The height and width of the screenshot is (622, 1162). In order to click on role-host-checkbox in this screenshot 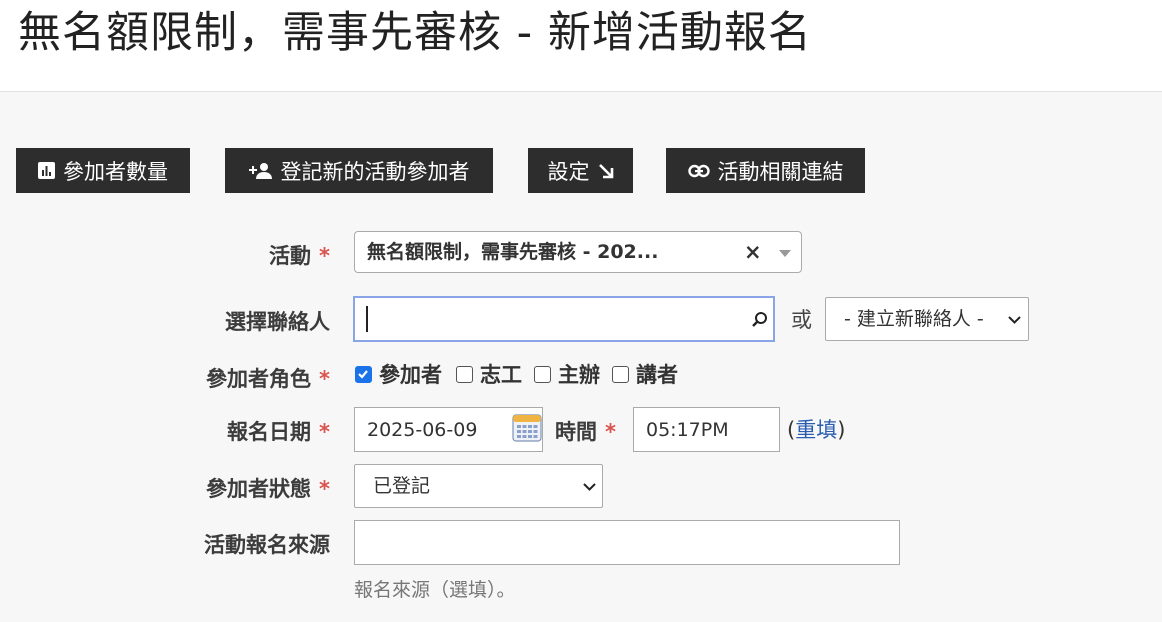, I will do `click(542, 374)`.